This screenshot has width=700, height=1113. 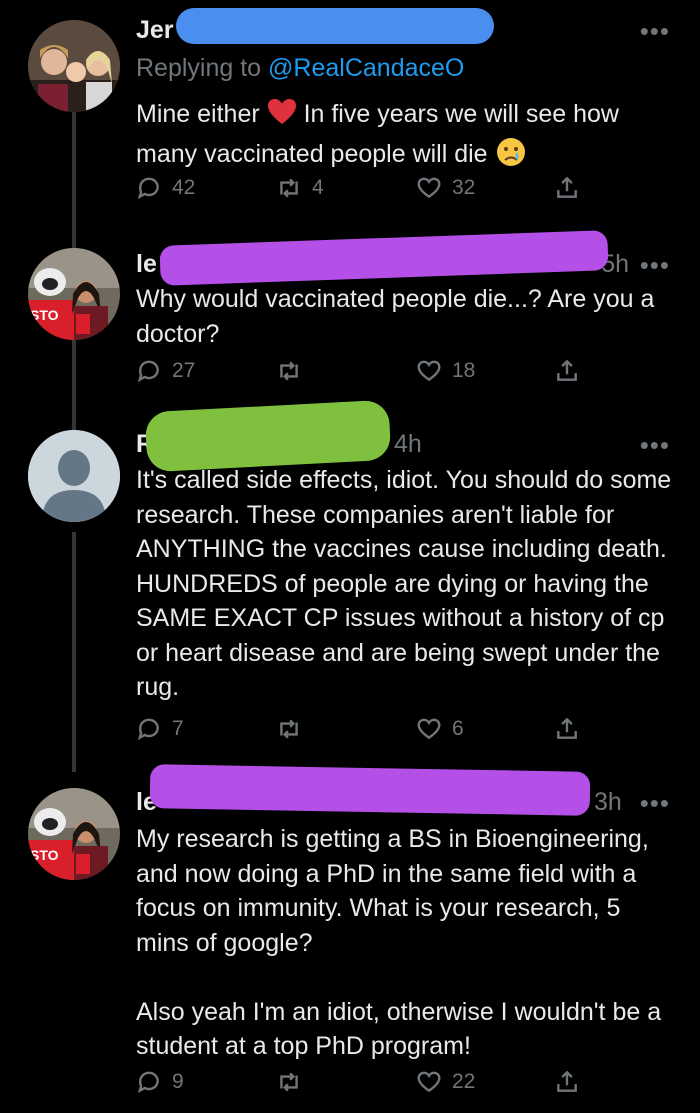 I want to click on reply-button: 42, so click(x=165, y=188).